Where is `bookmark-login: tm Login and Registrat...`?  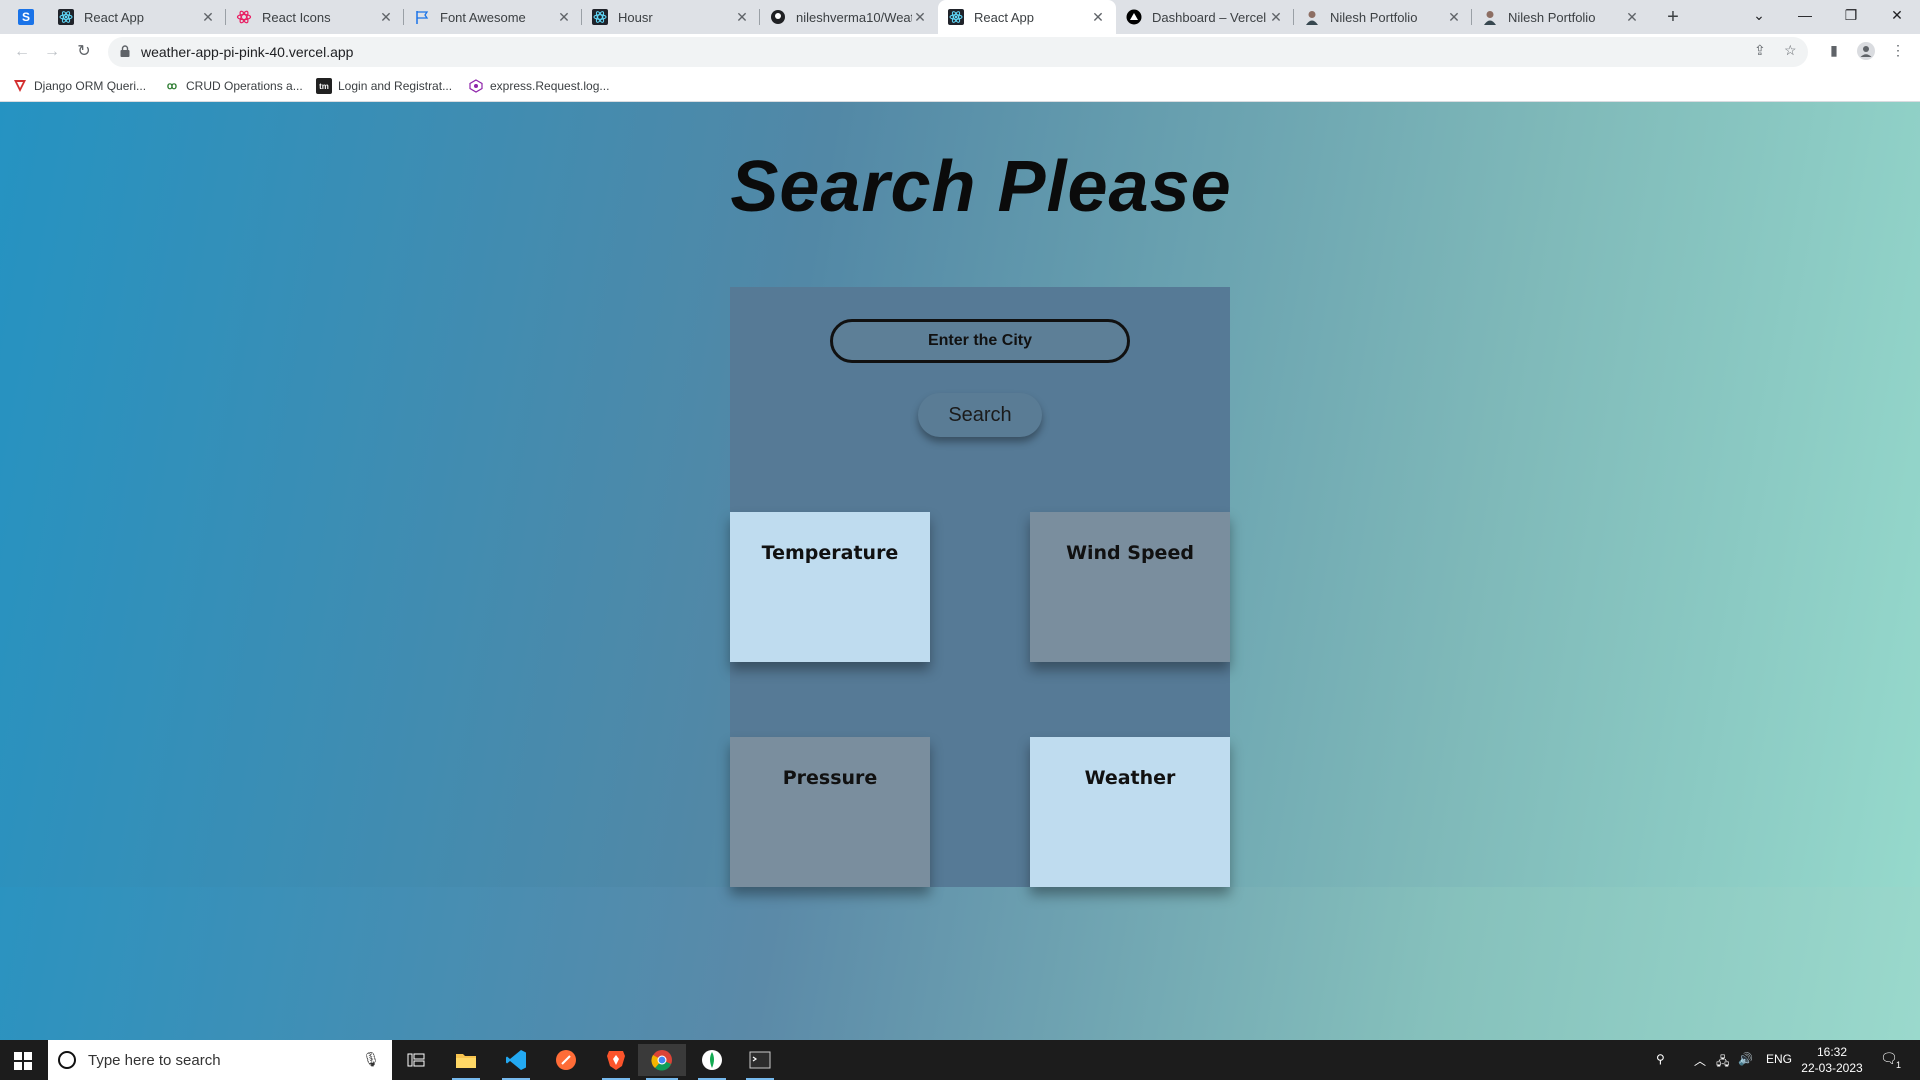
bookmark-login: tm Login and Registrat... is located at coordinates (384, 86).